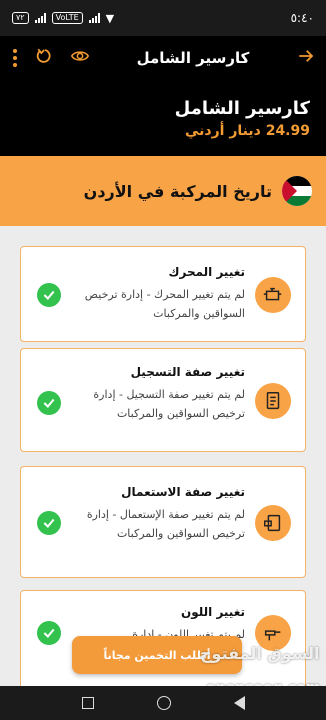 This screenshot has height=720, width=326. What do you see at coordinates (302, 18) in the screenshot?
I see `status-time: ٥:٤٠` at bounding box center [302, 18].